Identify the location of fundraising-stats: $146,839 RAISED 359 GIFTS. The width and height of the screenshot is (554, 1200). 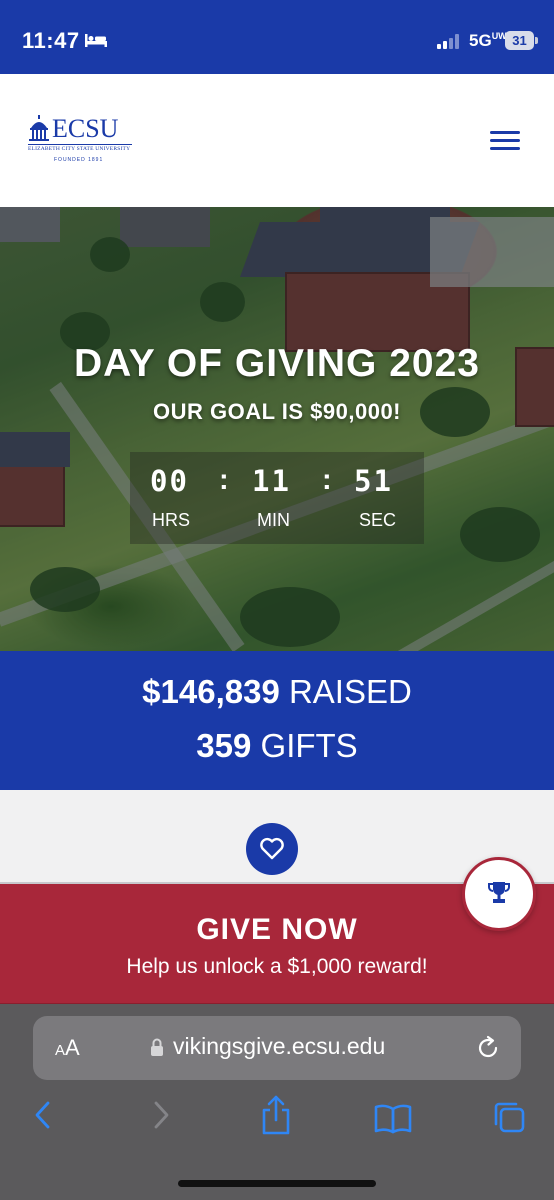
(277, 720).